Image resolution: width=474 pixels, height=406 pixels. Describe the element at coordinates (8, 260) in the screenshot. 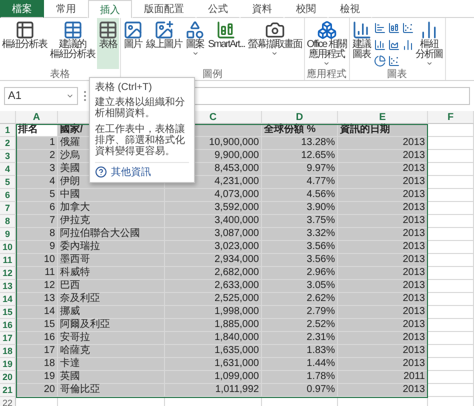

I see `row-header: 11` at that location.